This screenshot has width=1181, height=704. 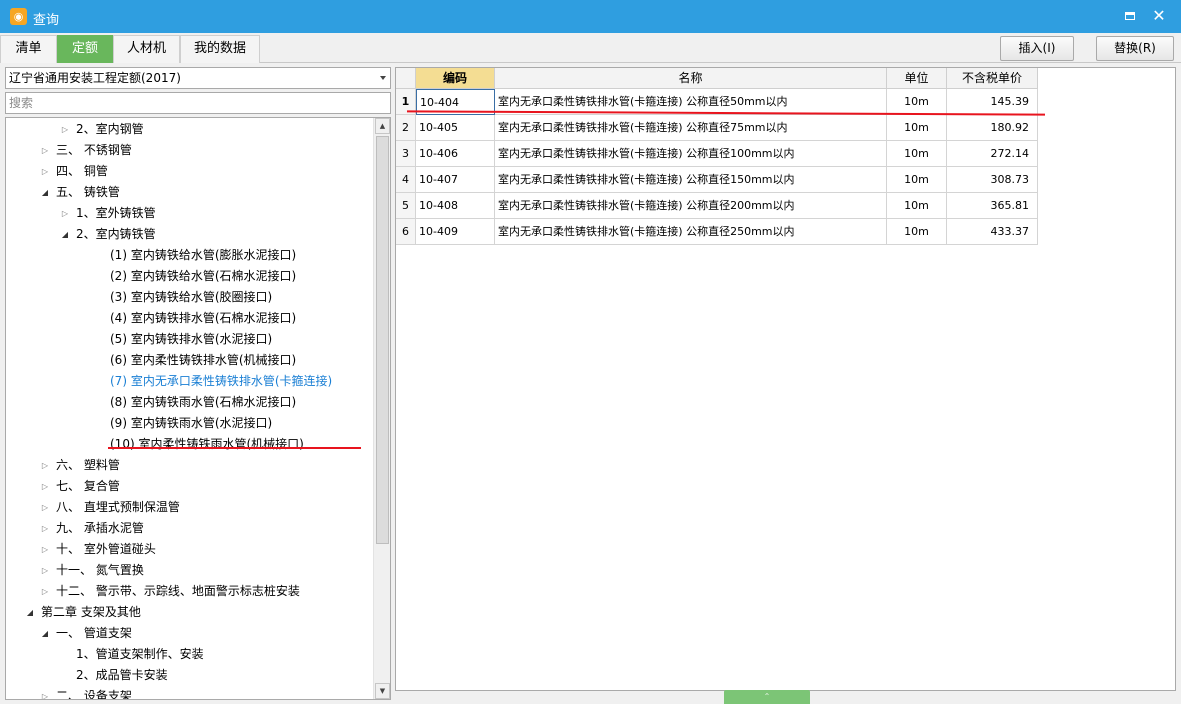 What do you see at coordinates (406, 180) in the screenshot?
I see `row-number: 4` at bounding box center [406, 180].